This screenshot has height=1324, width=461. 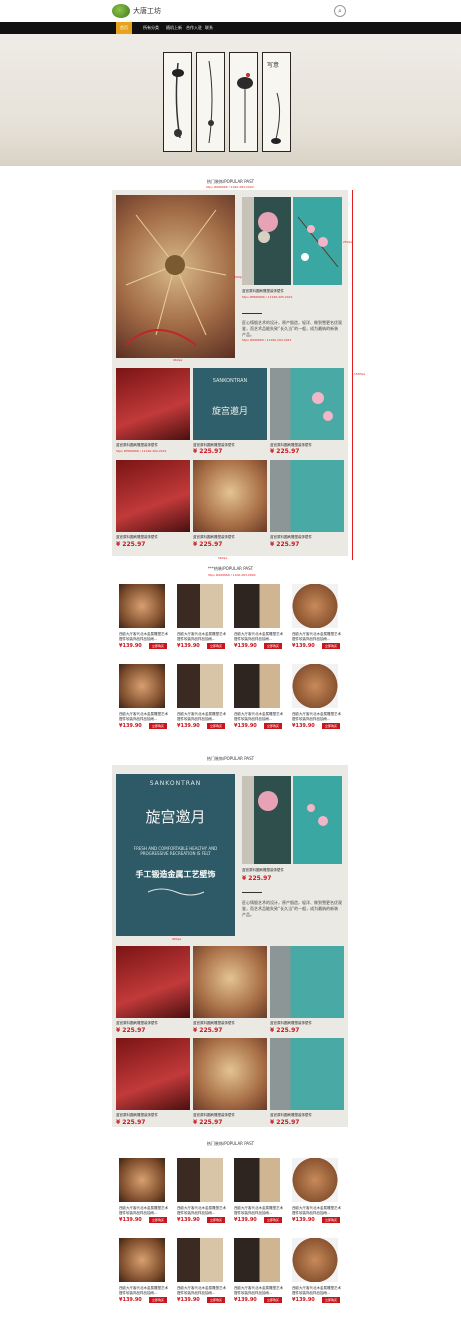 I want to click on nav-item-home: 首页, so click(x=124, y=28).